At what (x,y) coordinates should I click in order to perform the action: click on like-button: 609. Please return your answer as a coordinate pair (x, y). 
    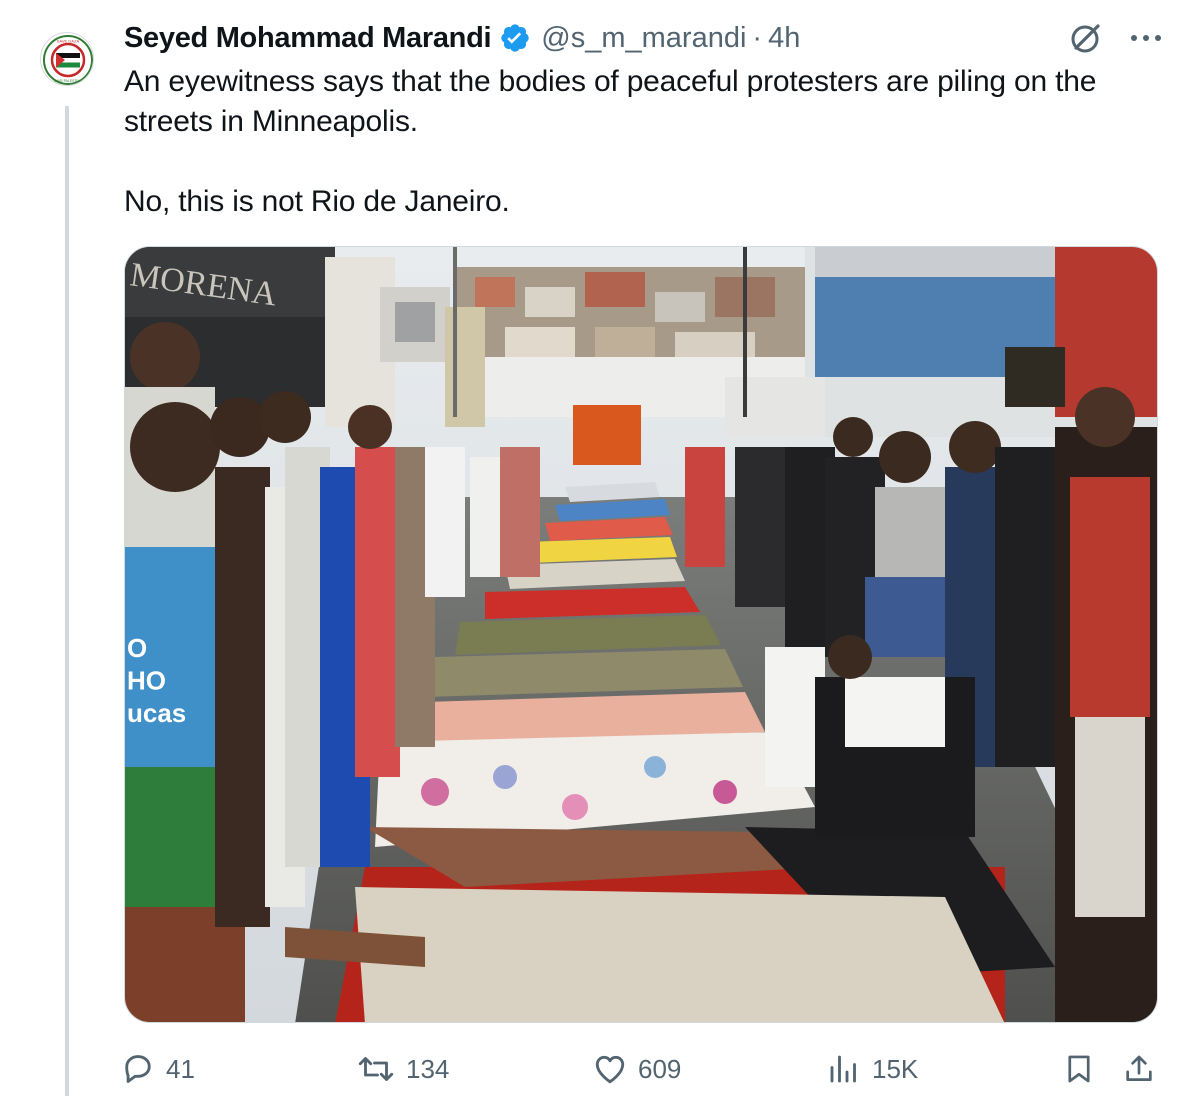
    Looking at the image, I should click on (636, 1069).